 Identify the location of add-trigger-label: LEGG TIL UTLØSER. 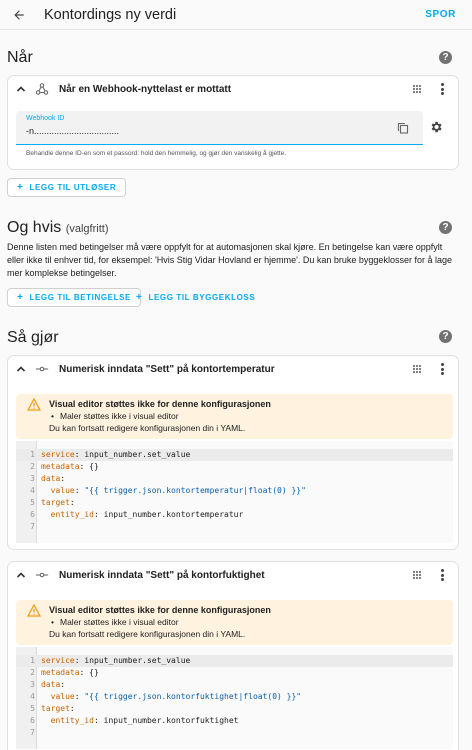
(73, 187).